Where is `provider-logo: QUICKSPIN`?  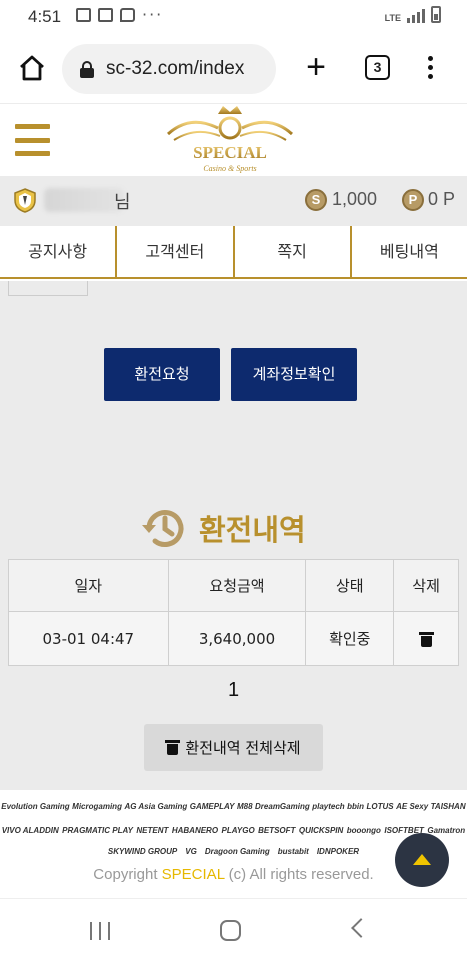
provider-logo: QUICKSPIN is located at coordinates (321, 830).